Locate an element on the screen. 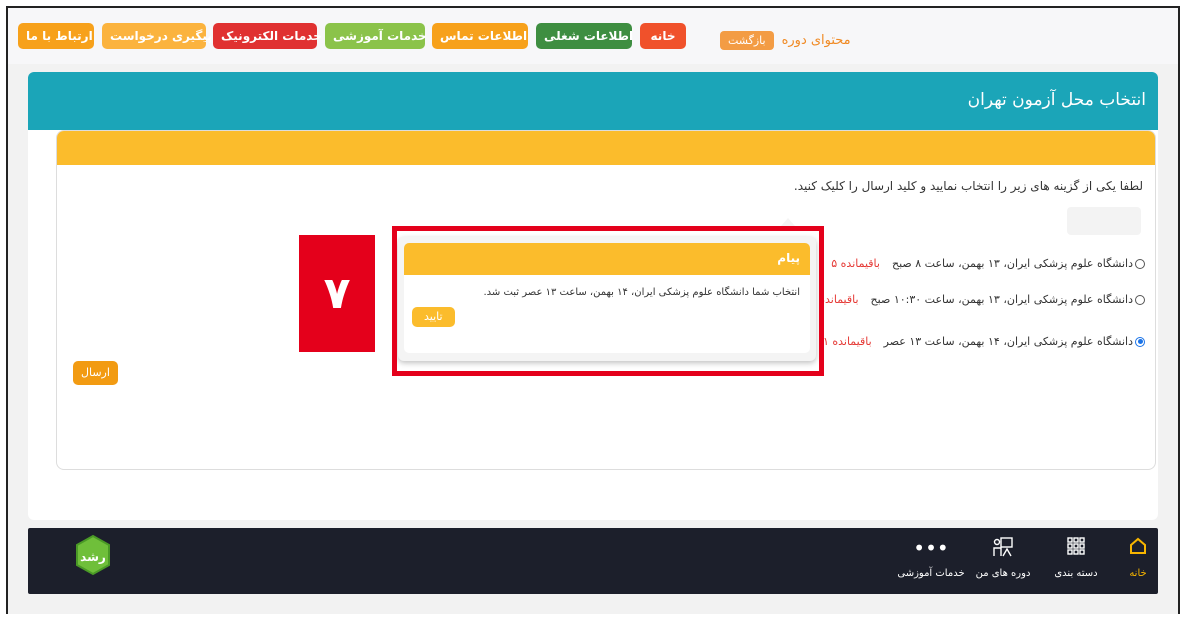 Image resolution: width=1186 pixels, height=620 pixels. bottom-nav-home: خانه is located at coordinates (1138, 557).